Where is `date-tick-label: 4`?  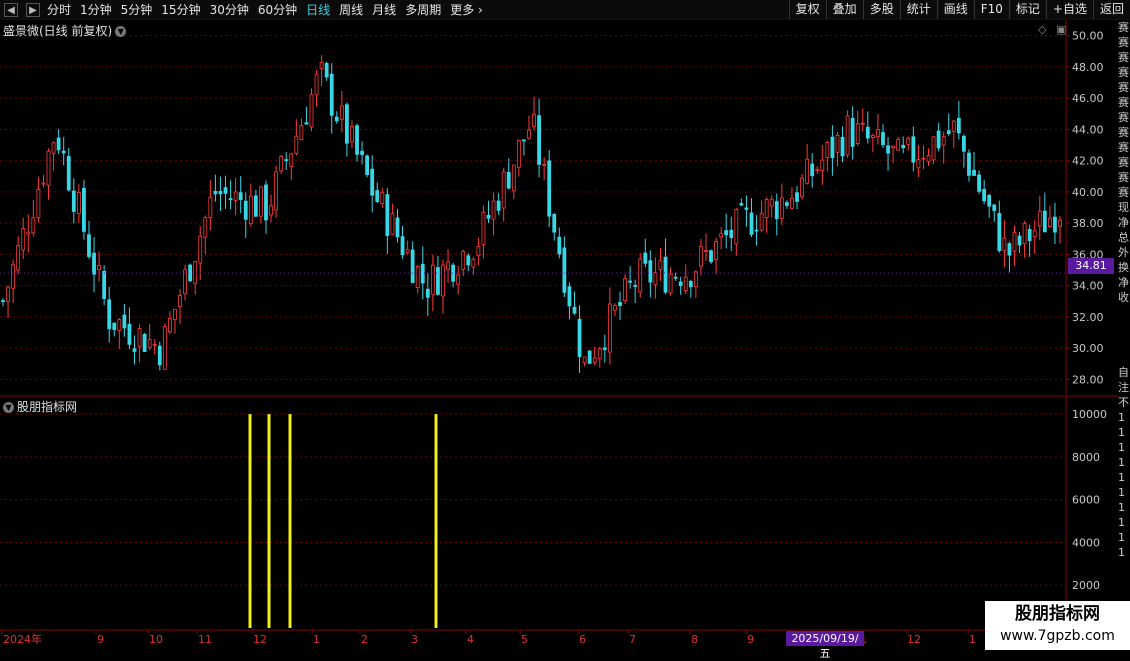
date-tick-label: 4 is located at coordinates (470, 639).